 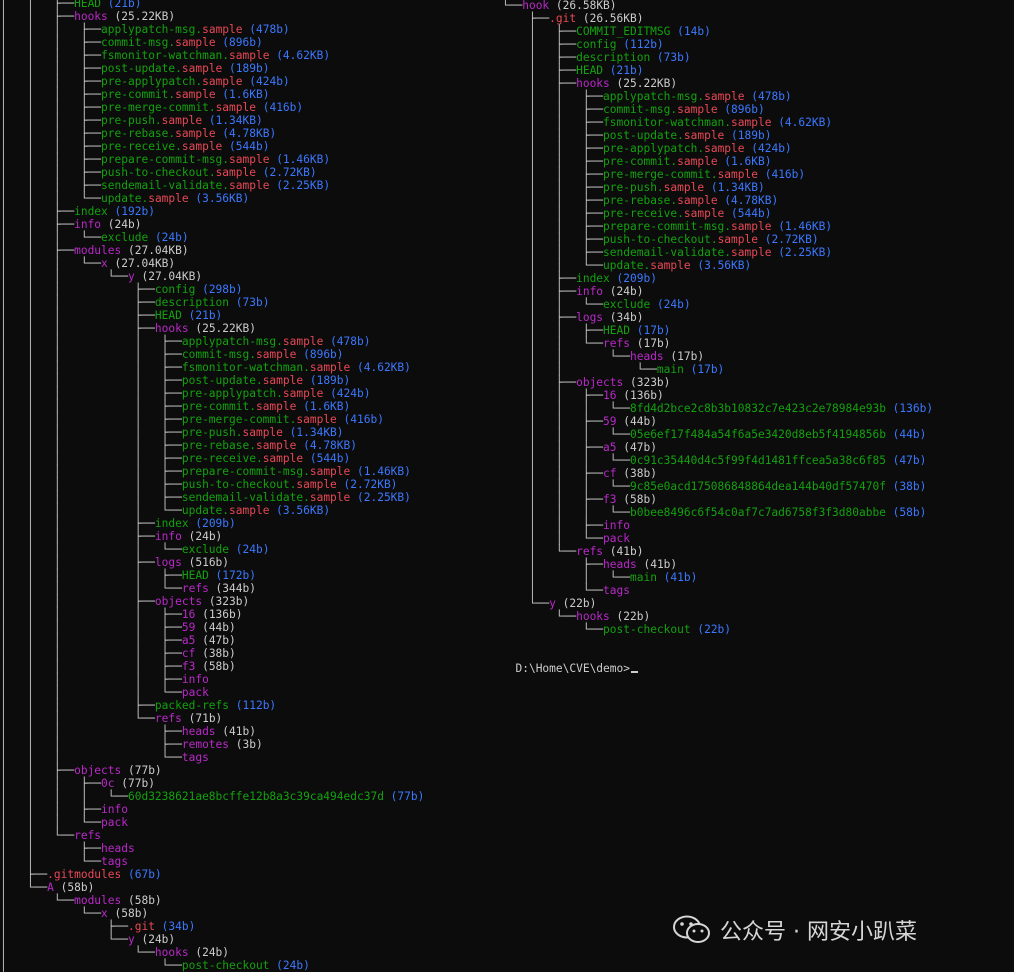 What do you see at coordinates (757, 460) in the screenshot?
I see `file-name: 0c91c35440d4c5f99f4d1481ffcea5a38c6f85` at bounding box center [757, 460].